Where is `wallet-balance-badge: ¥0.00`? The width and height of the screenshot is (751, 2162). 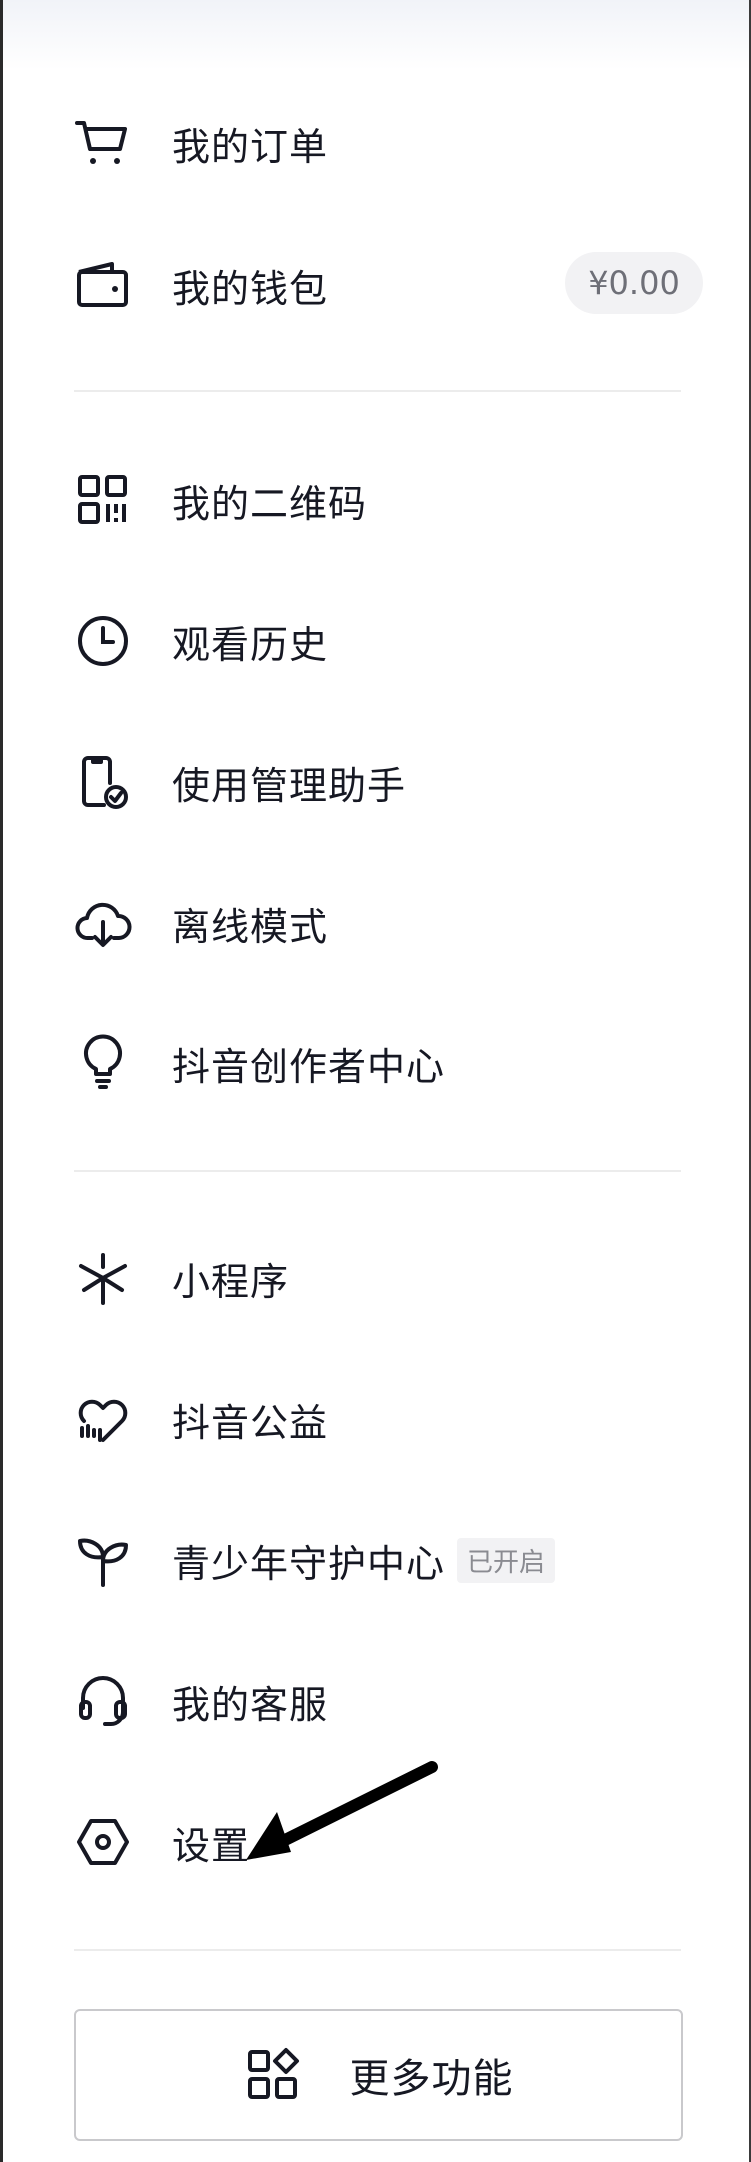
wallet-balance-badge: ¥0.00 is located at coordinates (634, 283).